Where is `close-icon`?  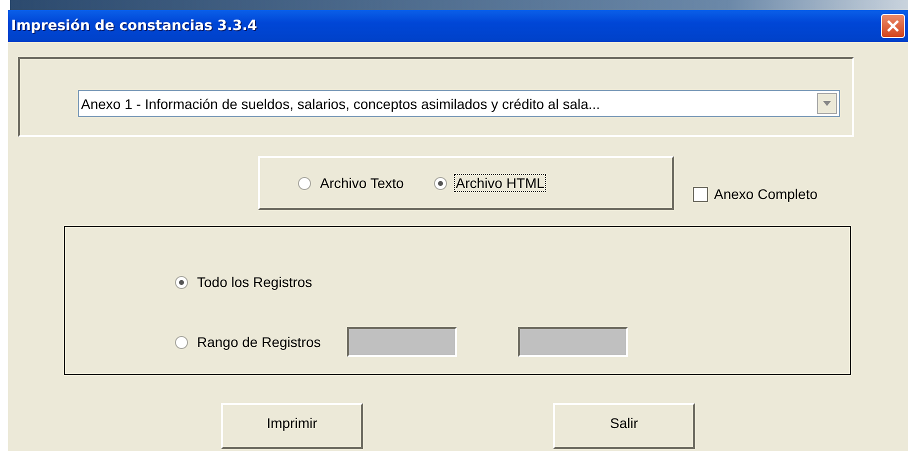
close-icon is located at coordinates (893, 26).